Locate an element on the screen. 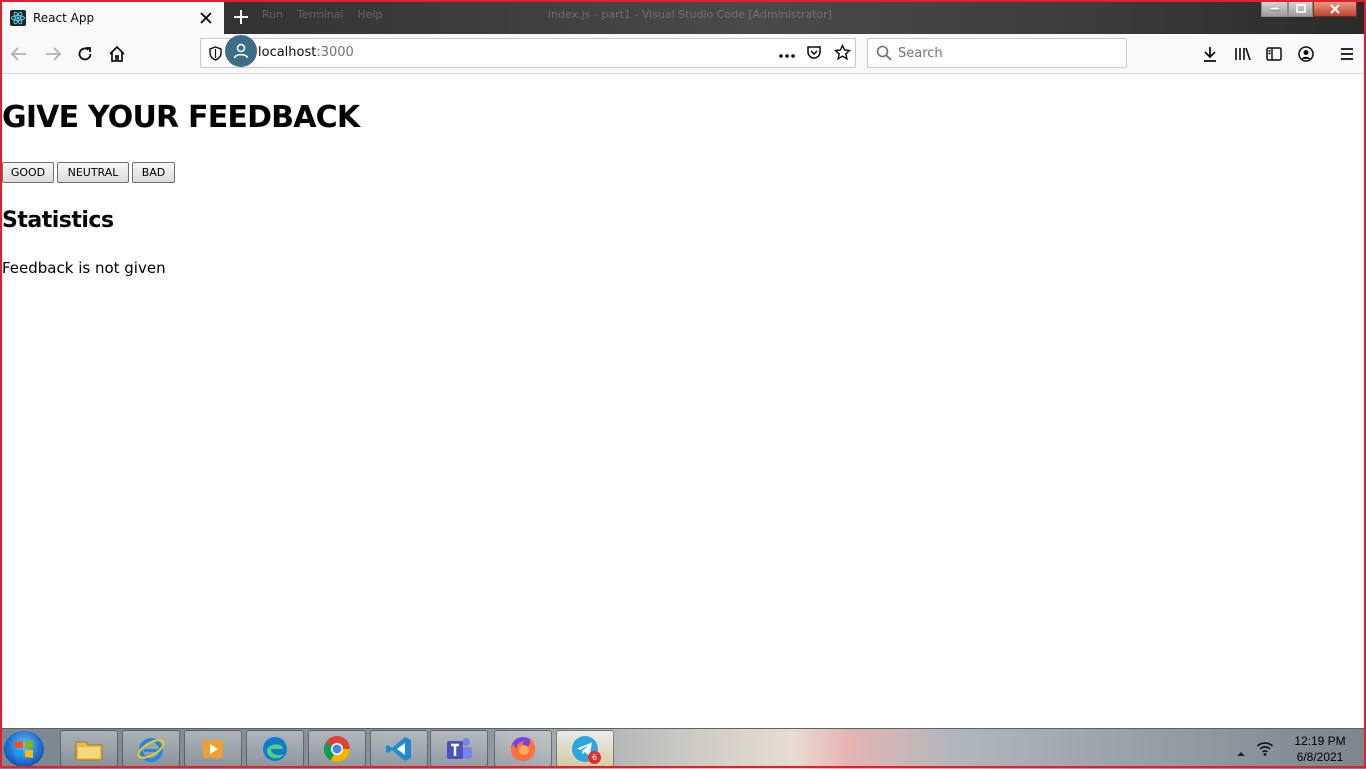 The image size is (1366, 769). page-actions-icon is located at coordinates (787, 56).